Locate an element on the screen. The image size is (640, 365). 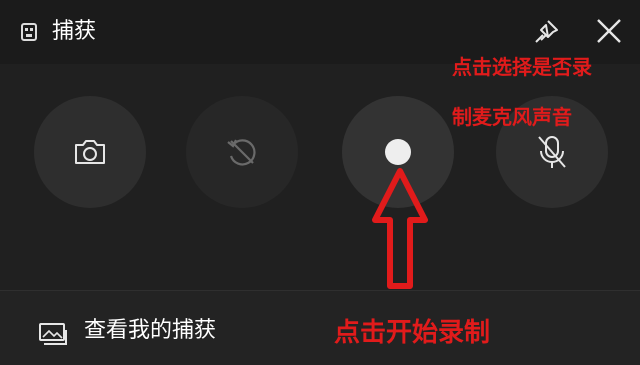
up-arrow-annotation is located at coordinates (400, 228).